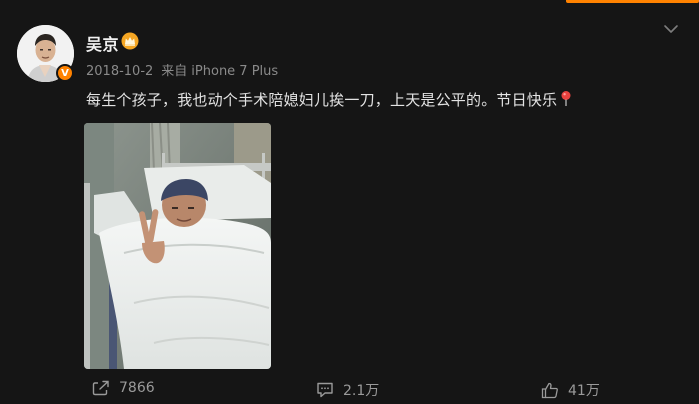 The height and width of the screenshot is (404, 699). I want to click on post-text: 每生个孩子，我也动个手术陪媳妇儿挨一刀，上天是公平的。节日快乐, so click(329, 99).